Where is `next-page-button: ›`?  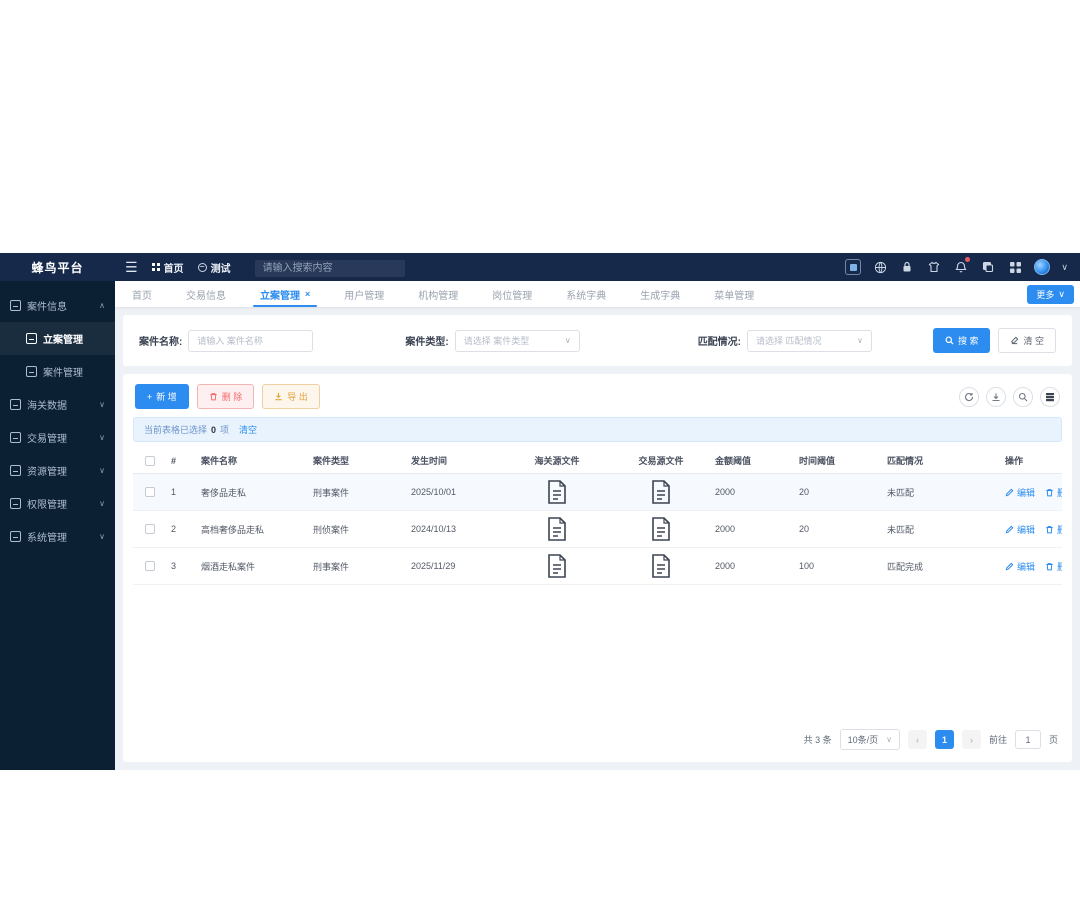
next-page-button: › is located at coordinates (971, 739).